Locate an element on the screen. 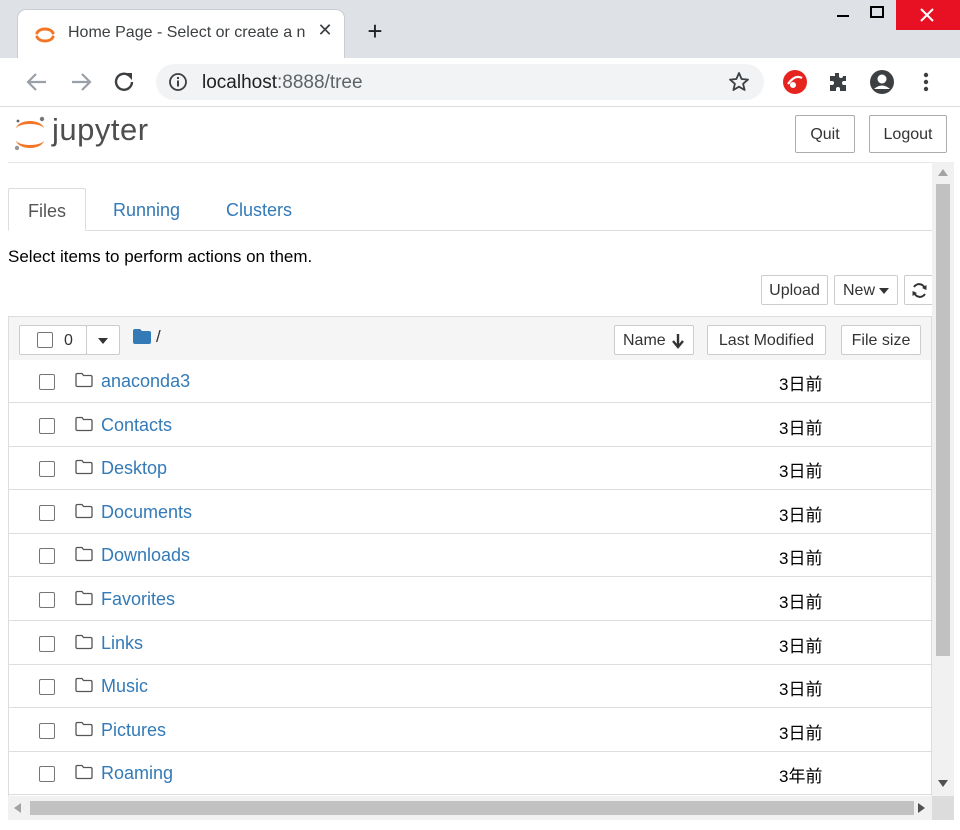 Image resolution: width=960 pixels, height=830 pixels. horizontal-scroll-thumb is located at coordinates (472, 808).